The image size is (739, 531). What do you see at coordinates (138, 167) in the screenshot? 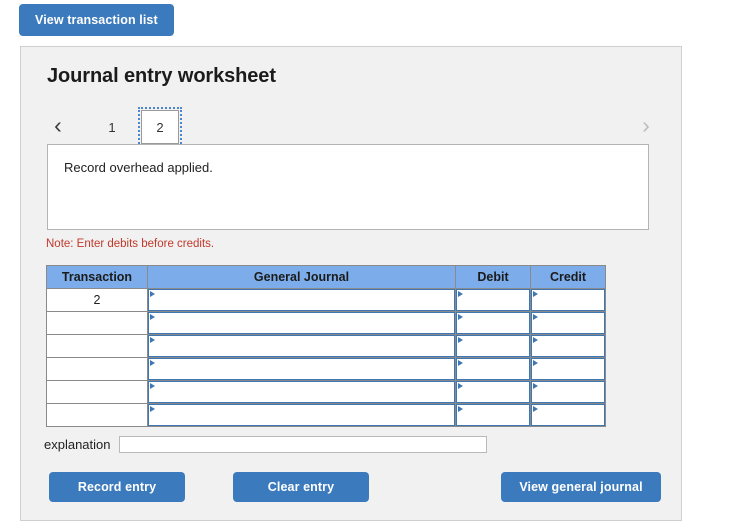
I see `entry-description-text: Record overhead applied.` at bounding box center [138, 167].